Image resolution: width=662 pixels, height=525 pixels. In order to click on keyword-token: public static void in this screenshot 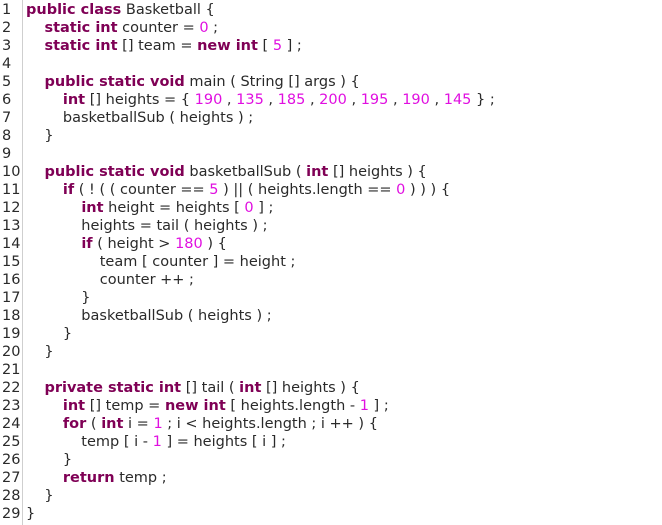, I will do `click(114, 172)`.